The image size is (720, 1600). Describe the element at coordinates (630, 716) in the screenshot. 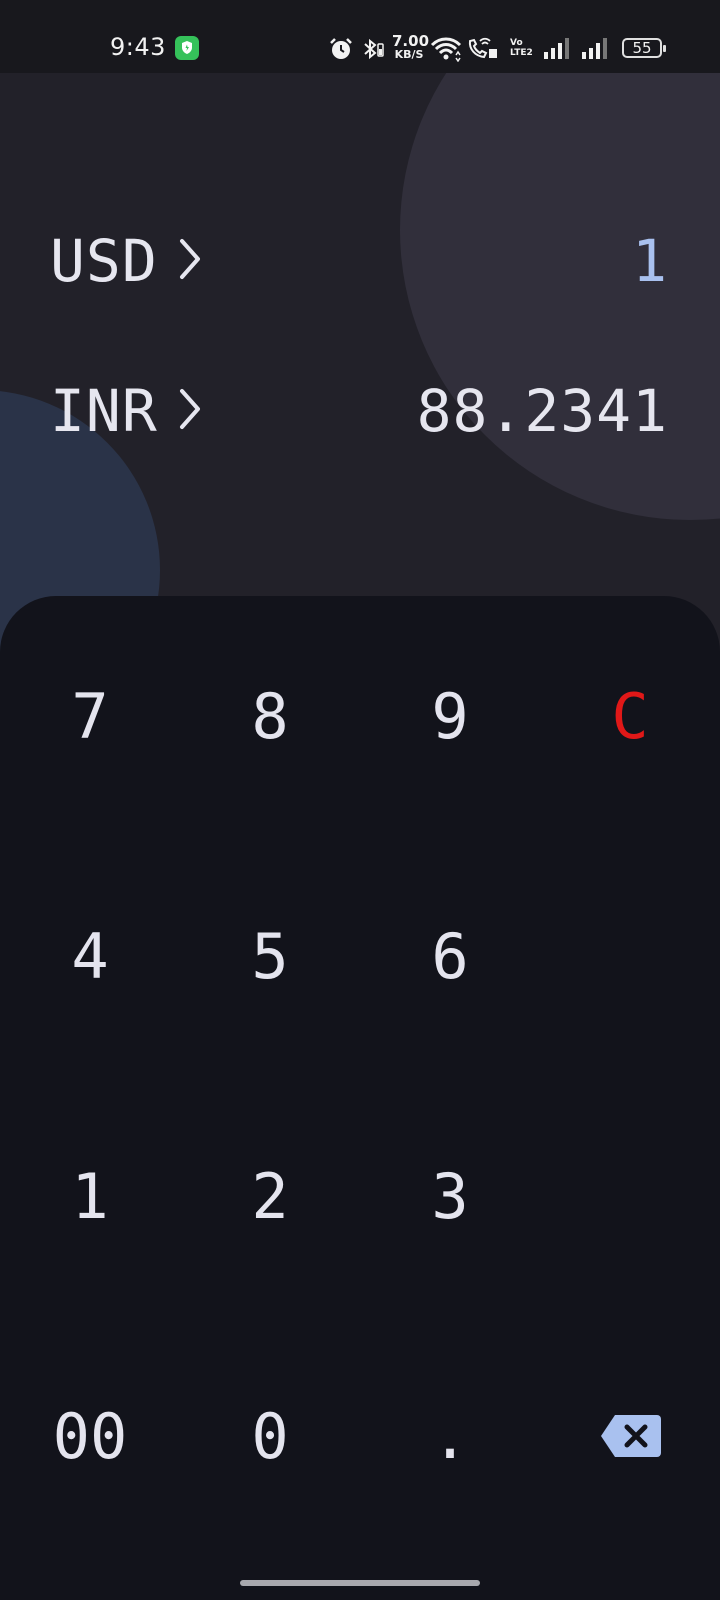

I see `clear-button: C` at that location.